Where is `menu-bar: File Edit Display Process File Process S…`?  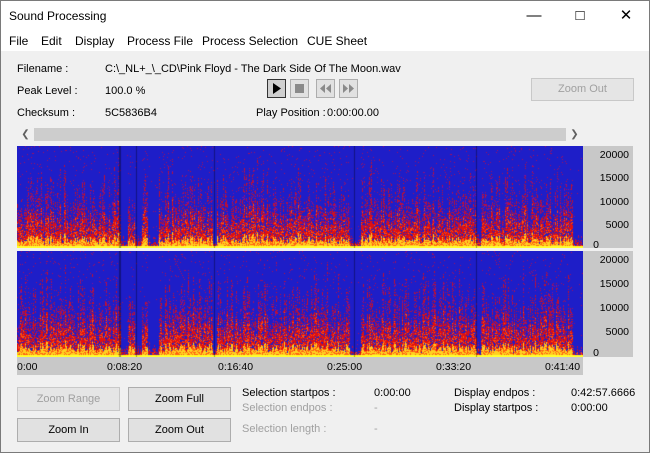 menu-bar: File Edit Display Process File Process S… is located at coordinates (325, 41).